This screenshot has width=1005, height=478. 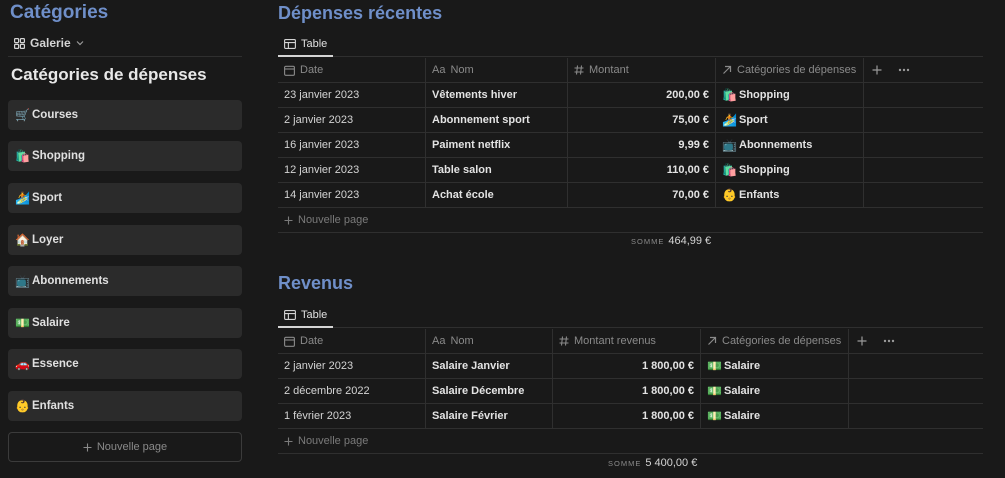 I want to click on expenses-sum: SOMME 464,99 €, so click(x=671, y=241).